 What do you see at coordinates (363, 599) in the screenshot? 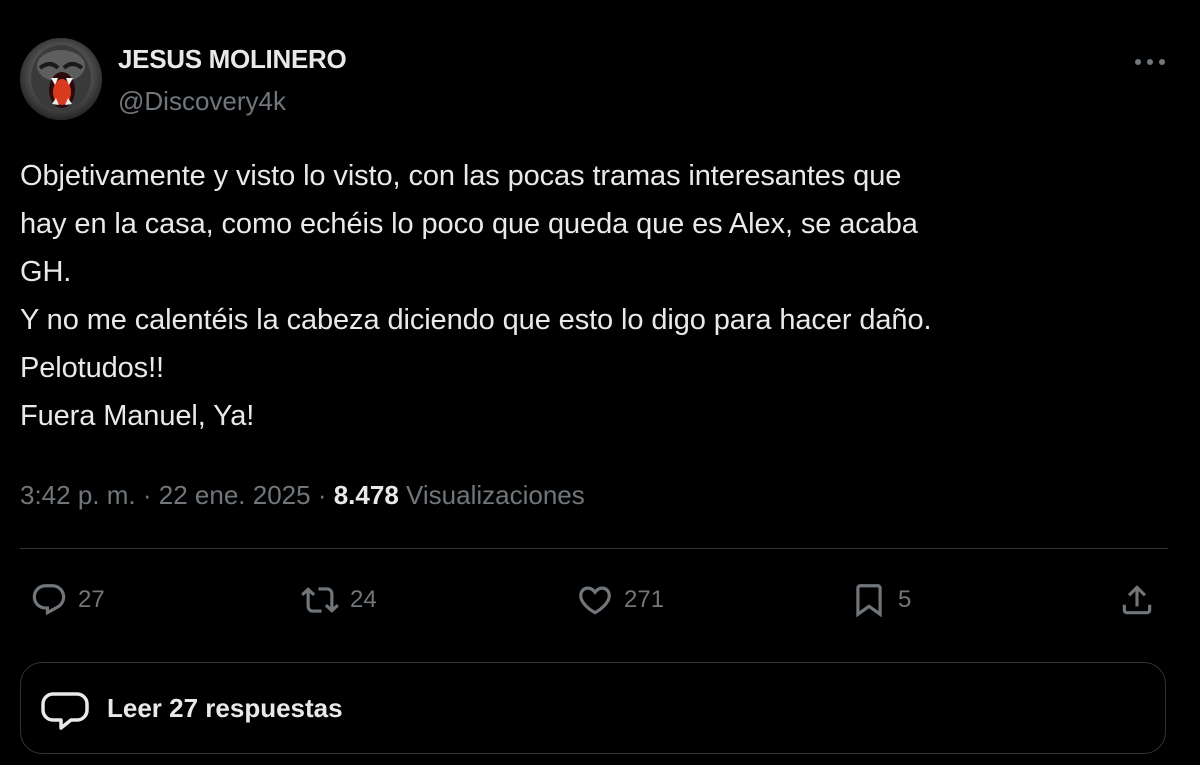
I see `retweet-count: 24` at bounding box center [363, 599].